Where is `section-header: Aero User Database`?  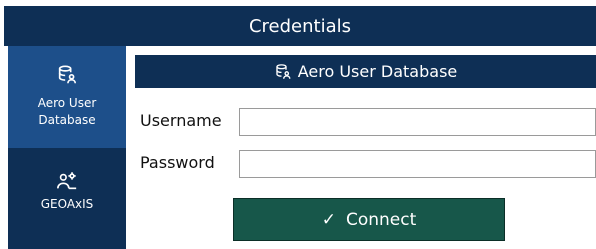 section-header: Aero User Database is located at coordinates (365, 71).